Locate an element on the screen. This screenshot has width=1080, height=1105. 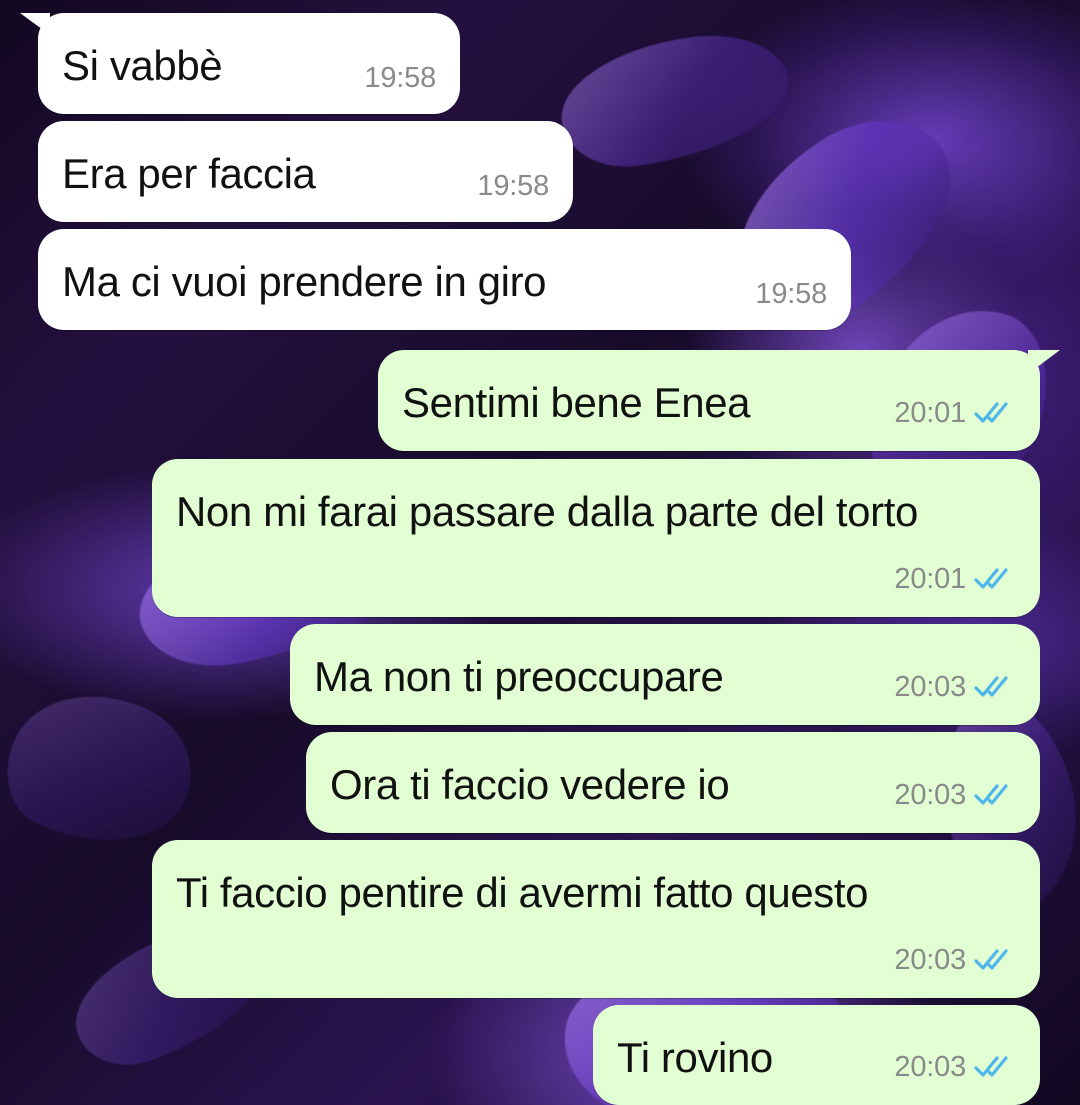
incoming-message-bubble: Ma ci vuoi prendere in giro 19:58 is located at coordinates (444, 279).